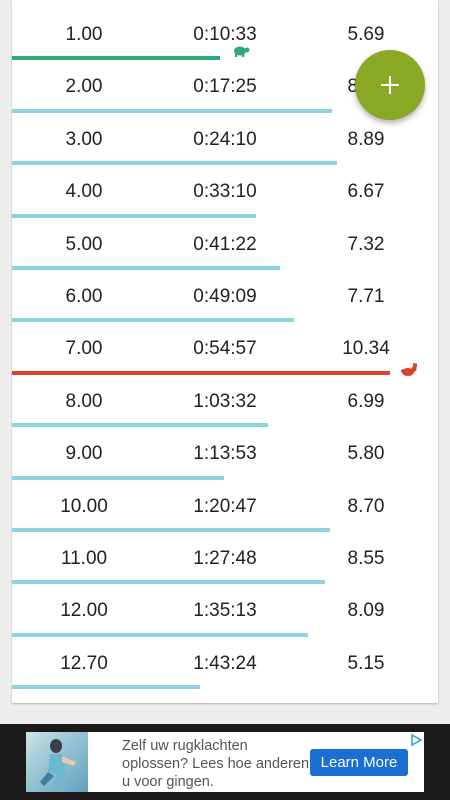  I want to click on split-row: 10.00 1:20:47 8.70, so click(225, 508).